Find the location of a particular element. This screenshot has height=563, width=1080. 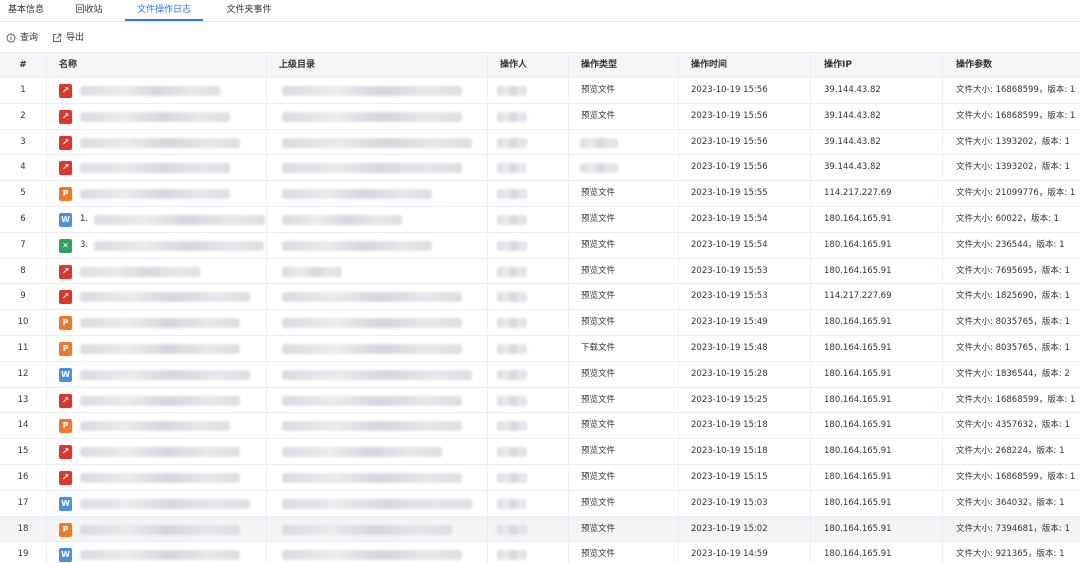

query-button: 查询 is located at coordinates (24, 38).